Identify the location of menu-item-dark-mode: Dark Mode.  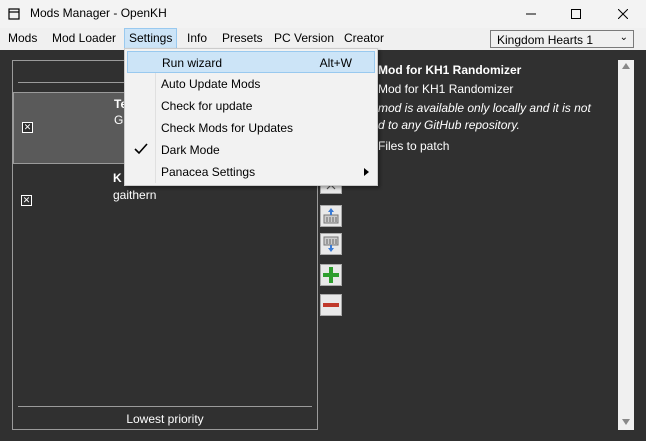
(251, 150).